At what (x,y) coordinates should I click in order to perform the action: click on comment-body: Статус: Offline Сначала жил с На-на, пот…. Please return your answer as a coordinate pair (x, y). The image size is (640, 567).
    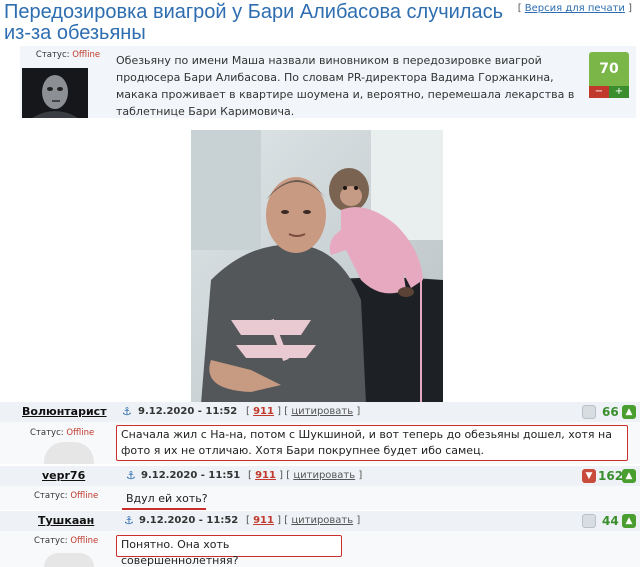
    Looking at the image, I should click on (320, 443).